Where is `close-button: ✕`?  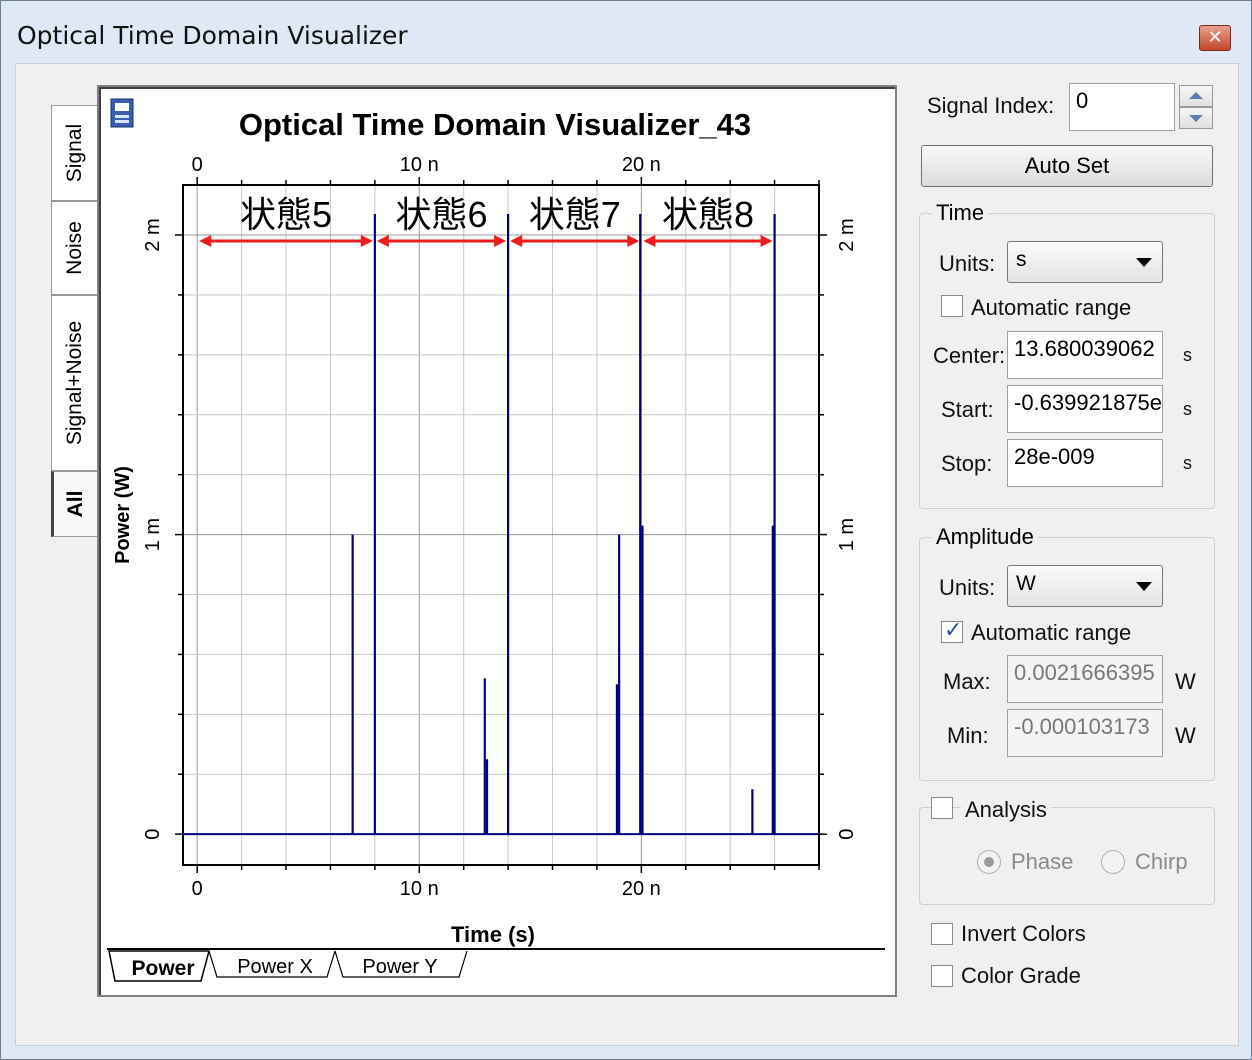 close-button: ✕ is located at coordinates (1215, 38).